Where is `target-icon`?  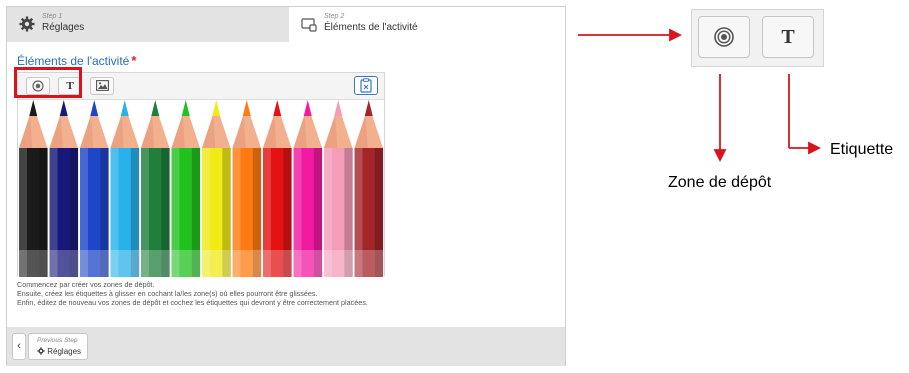 target-icon is located at coordinates (724, 37).